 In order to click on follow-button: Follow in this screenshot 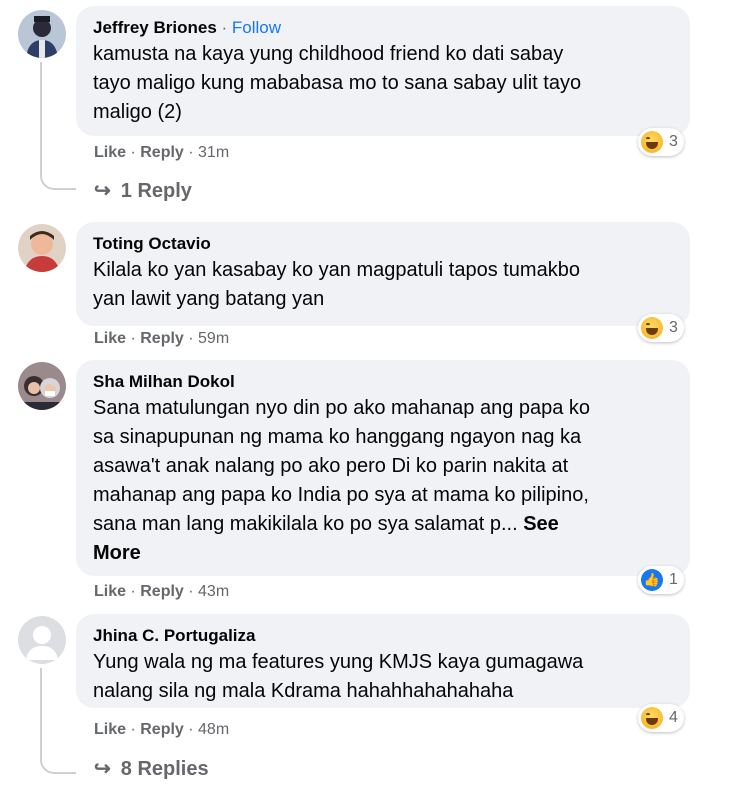, I will do `click(256, 27)`.